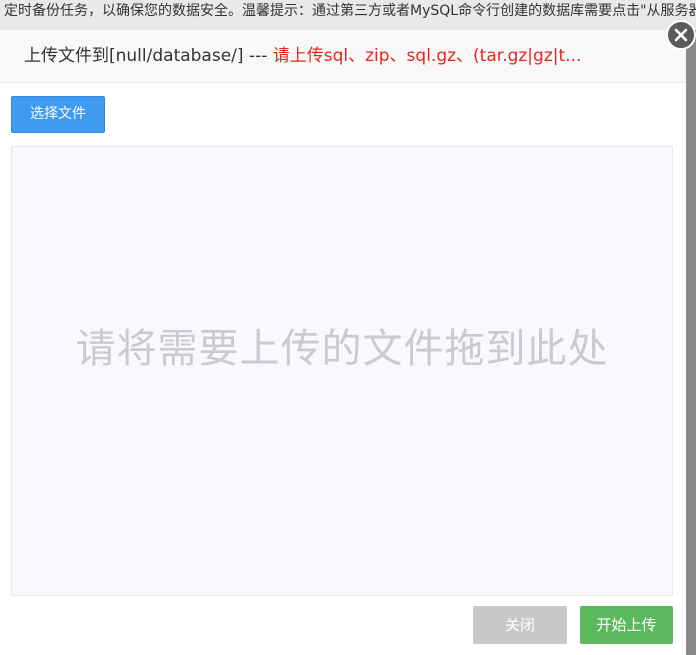  I want to click on close-button: 关闭, so click(520, 625).